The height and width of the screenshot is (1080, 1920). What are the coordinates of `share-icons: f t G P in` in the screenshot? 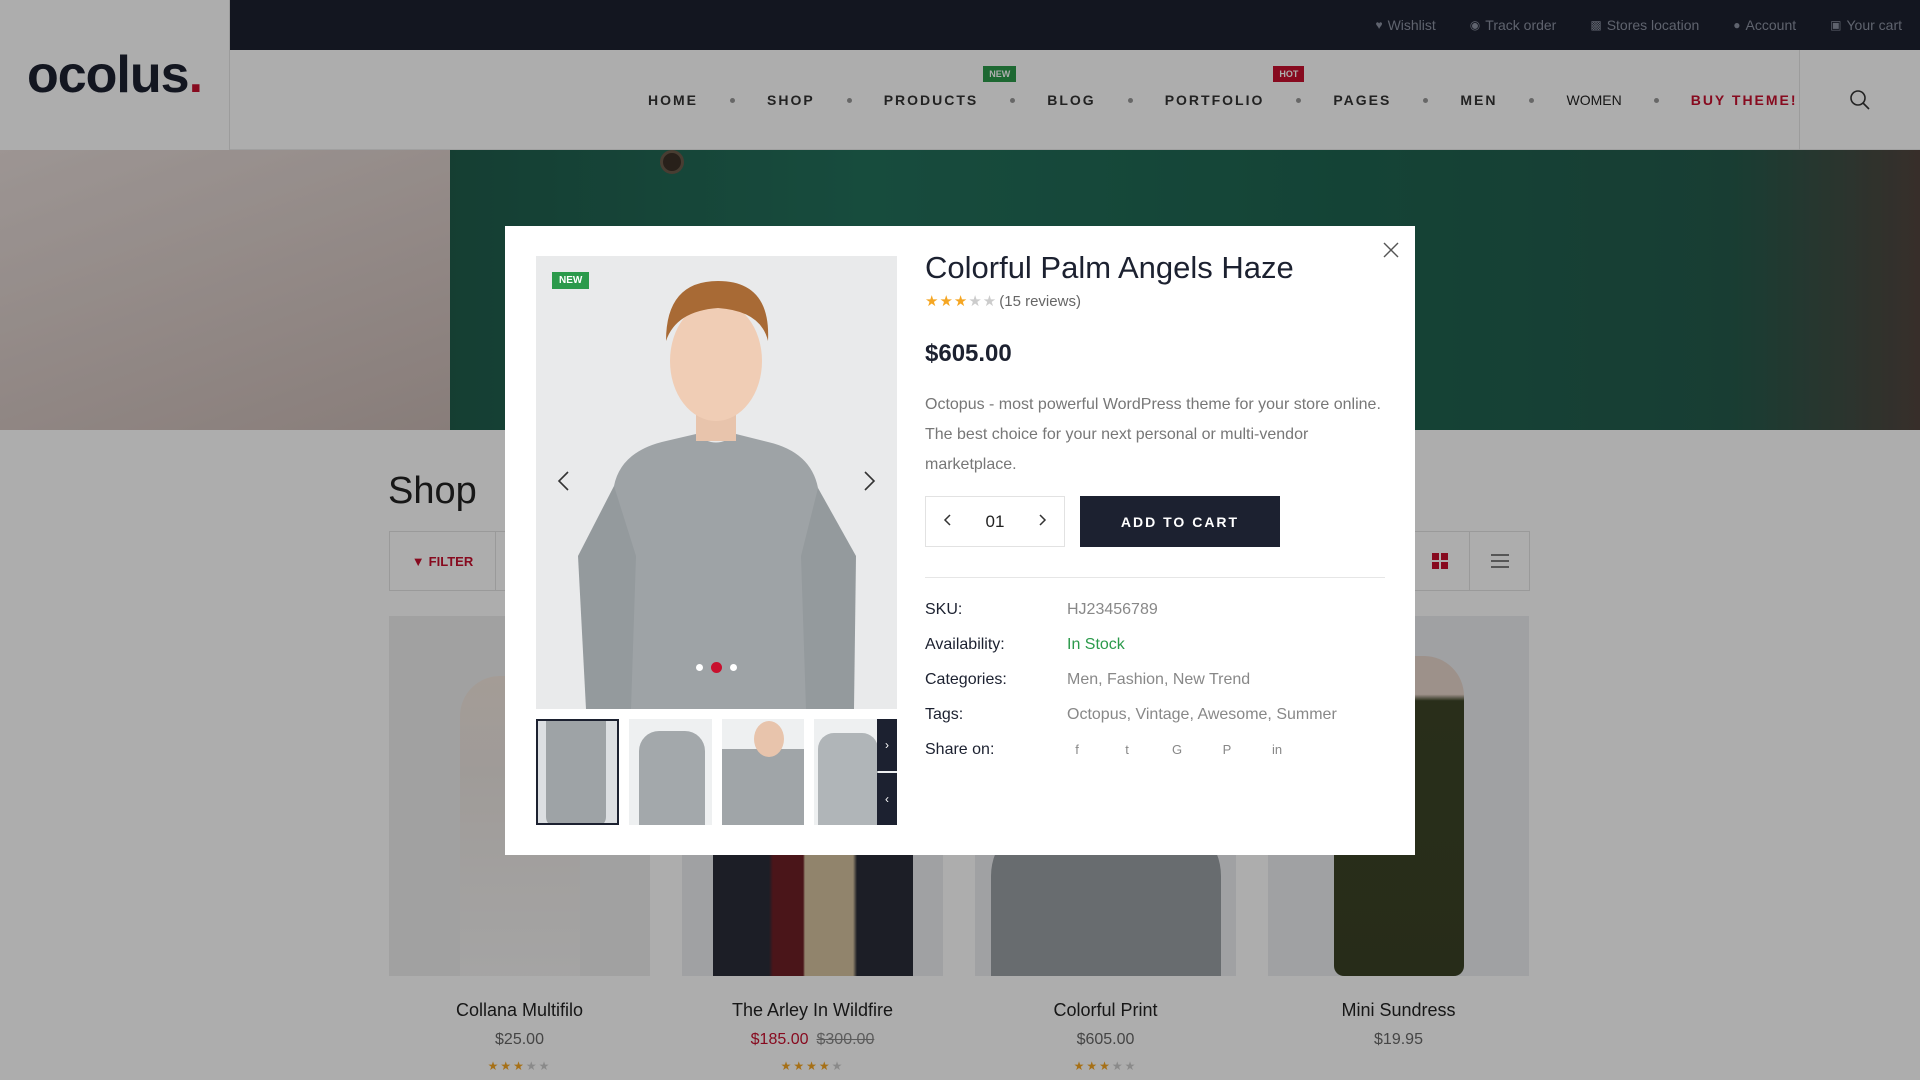 It's located at (1177, 749).